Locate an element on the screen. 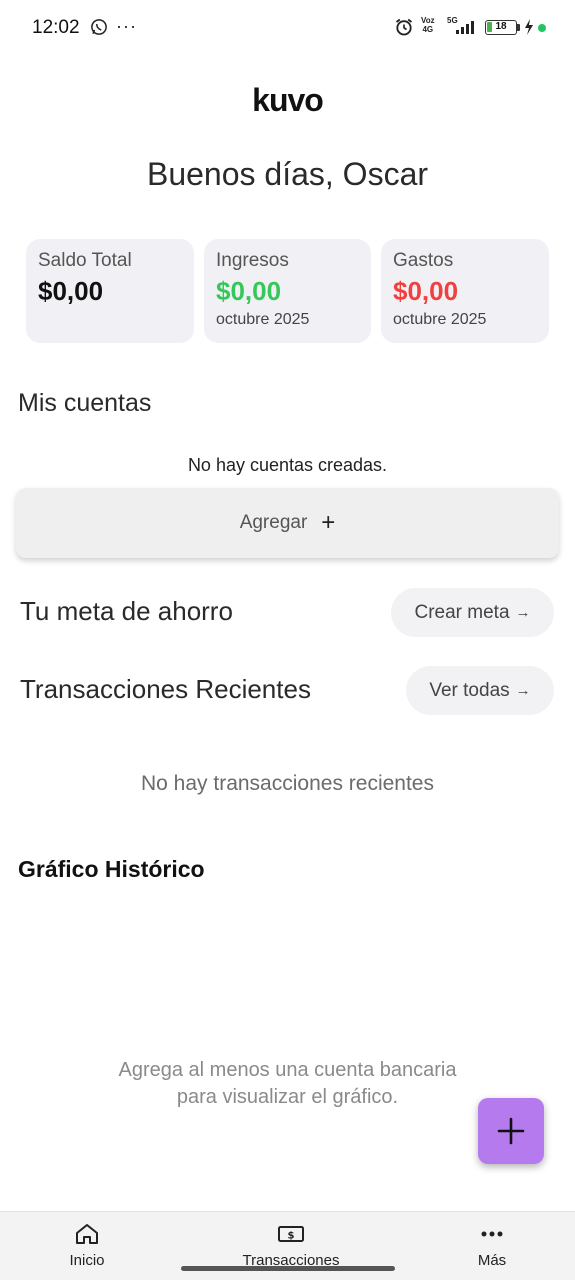 This screenshot has width=575, height=1280. expenses-card: Gastos $0,00 octubre 2025 is located at coordinates (465, 291).